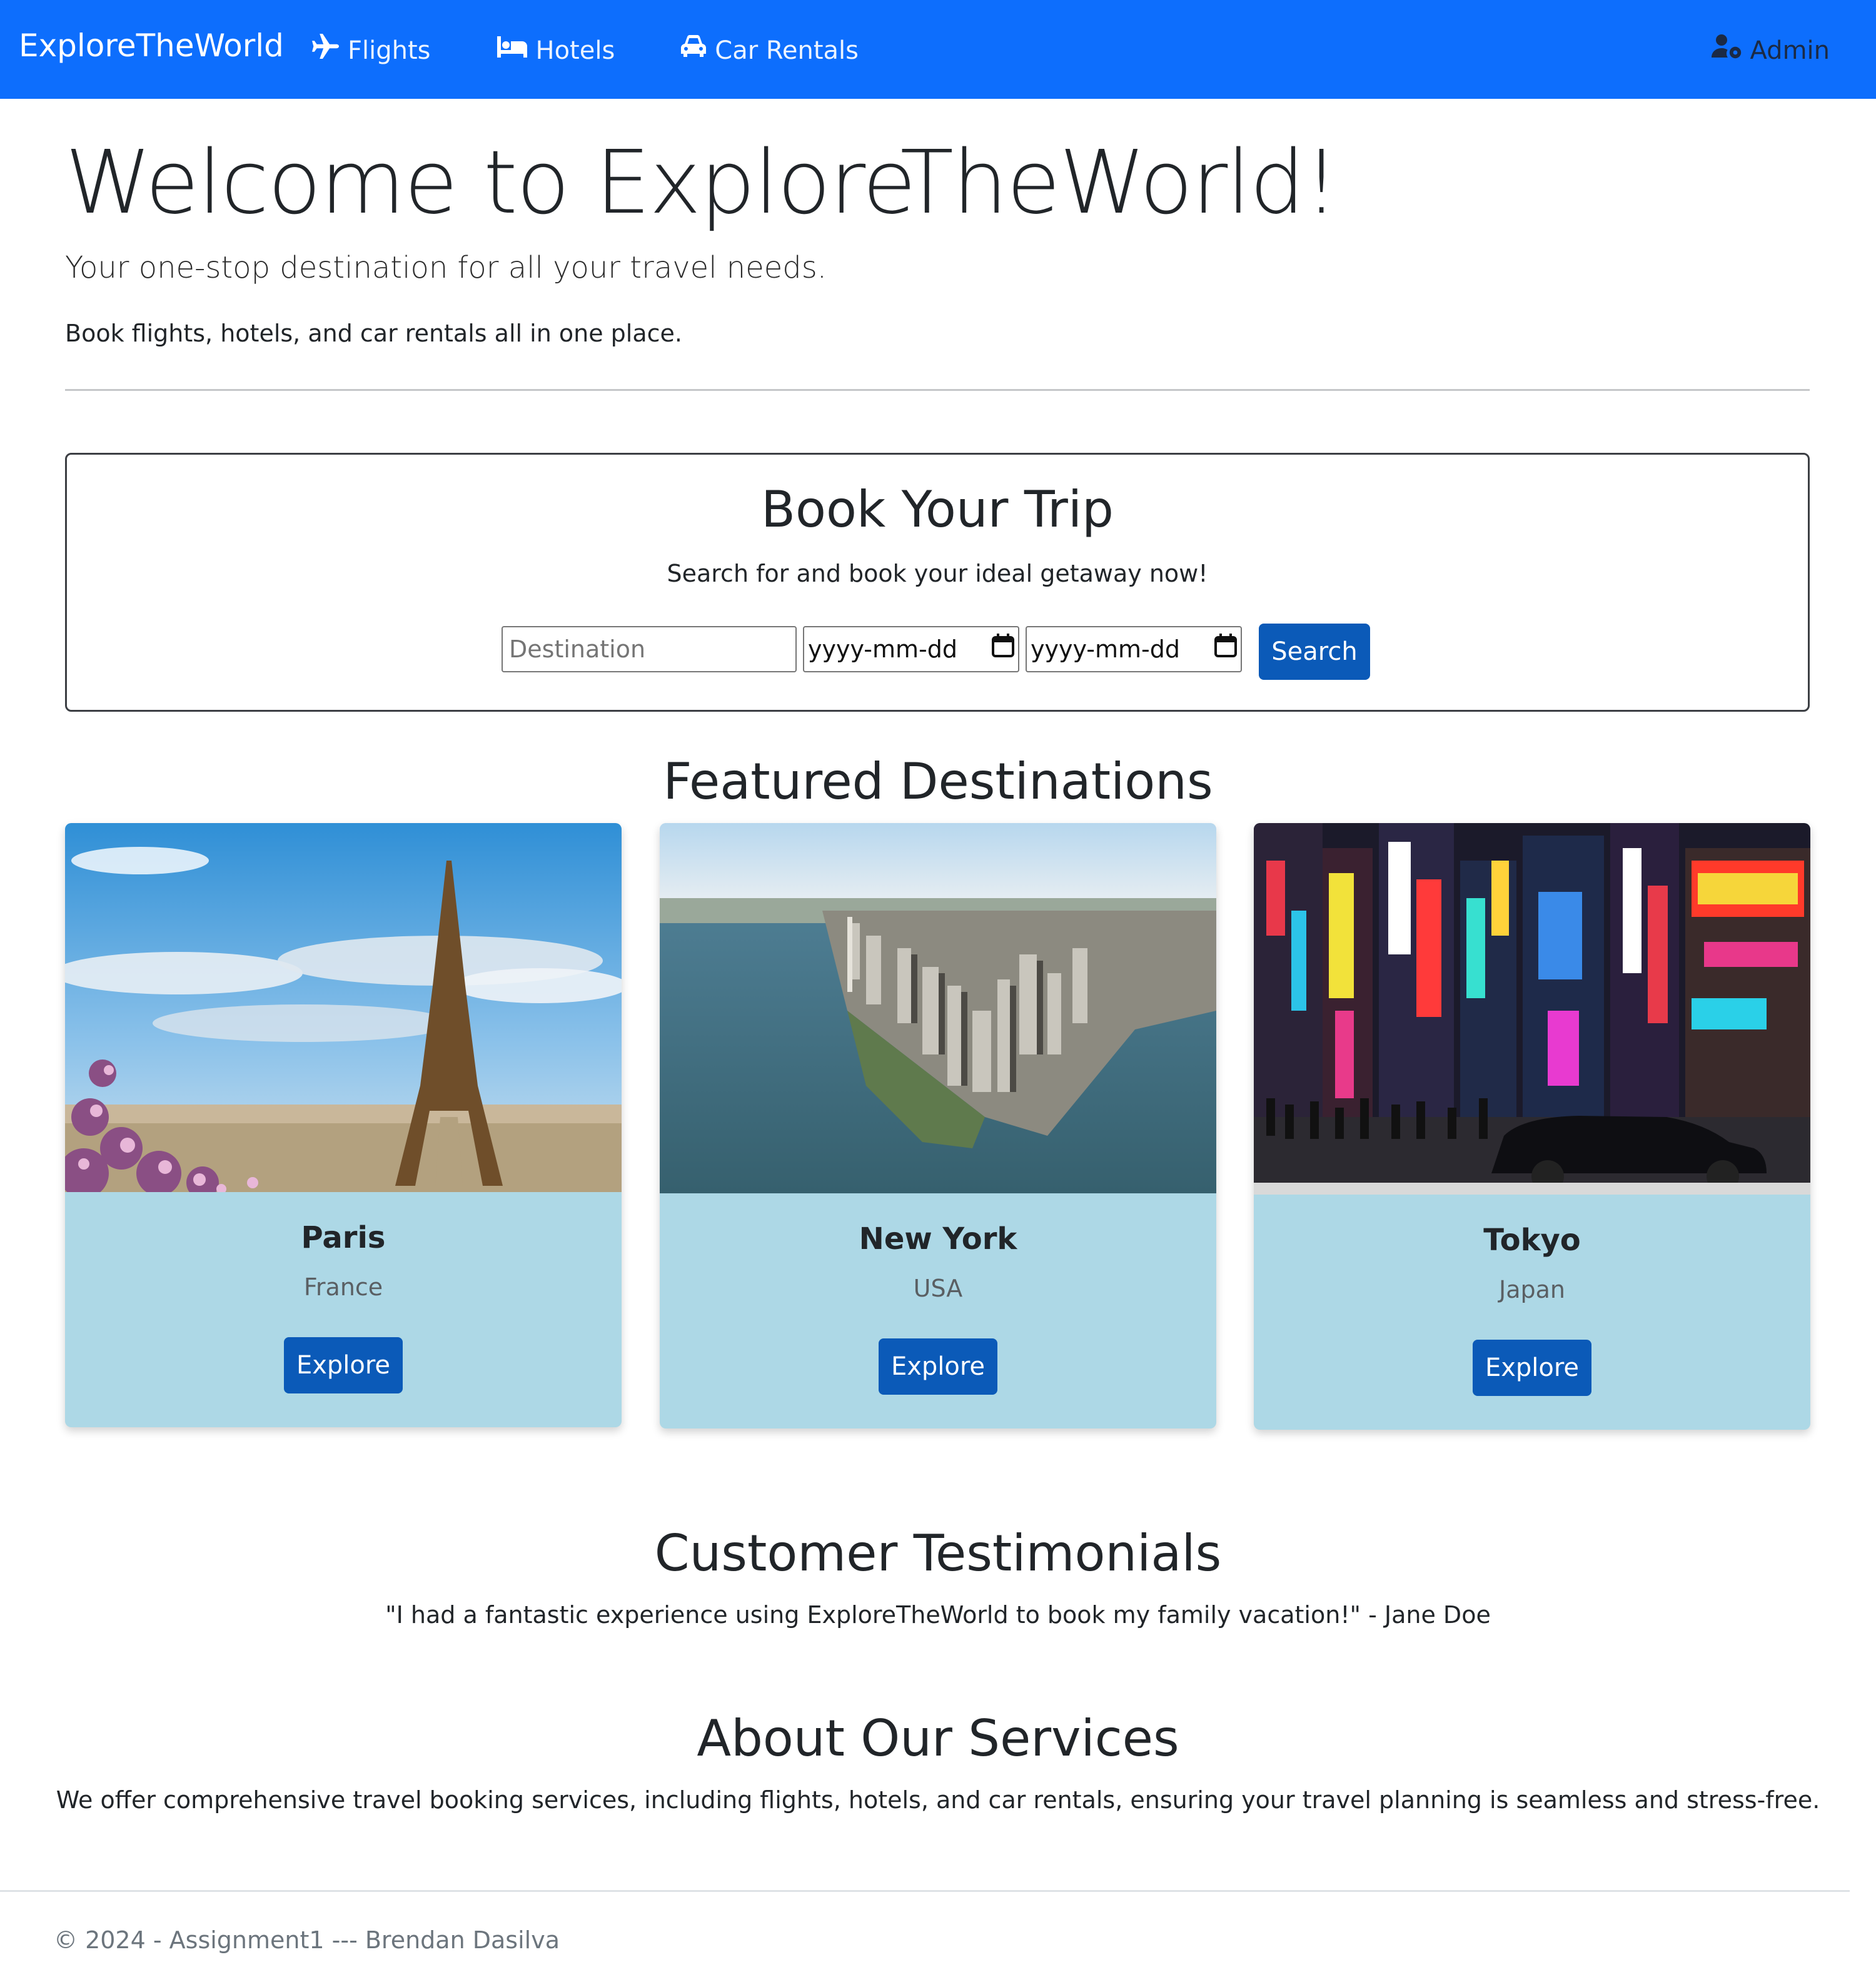 The height and width of the screenshot is (1987, 1876). Describe the element at coordinates (925, 1891) in the screenshot. I see `footer-divider` at that location.